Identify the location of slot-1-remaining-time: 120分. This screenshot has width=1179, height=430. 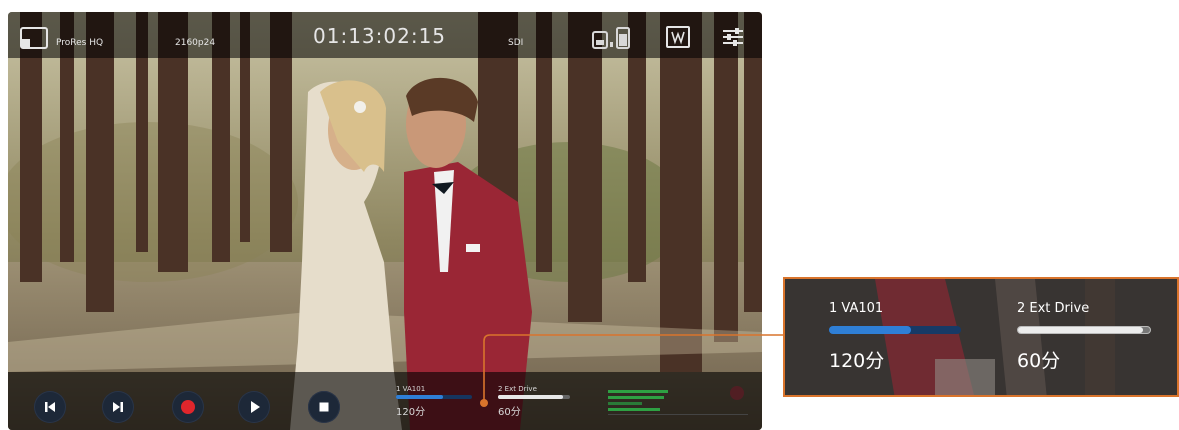
(411, 412).